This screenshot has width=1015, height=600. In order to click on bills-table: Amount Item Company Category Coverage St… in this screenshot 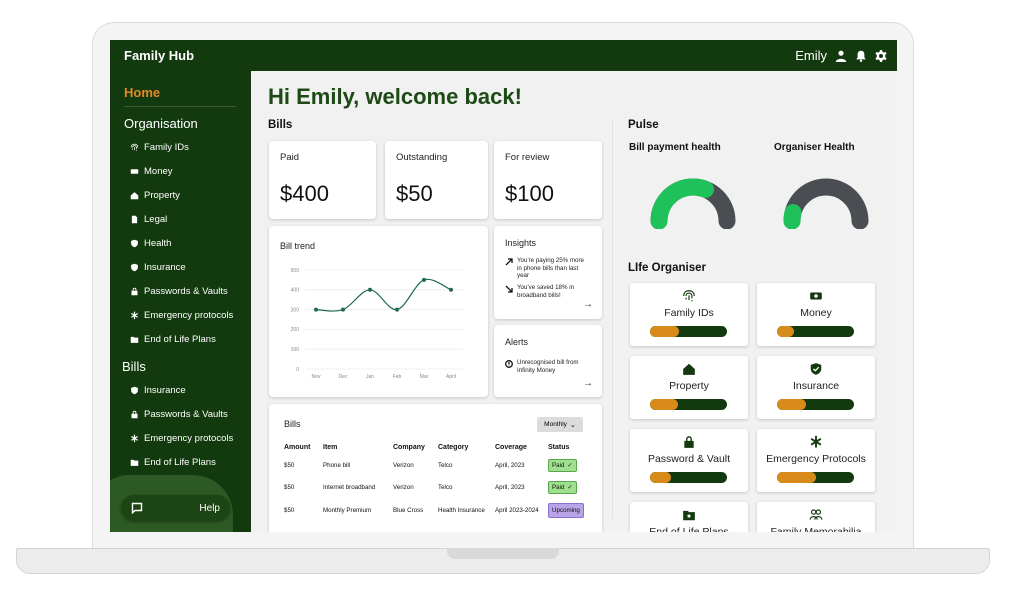, I will do `click(436, 481)`.